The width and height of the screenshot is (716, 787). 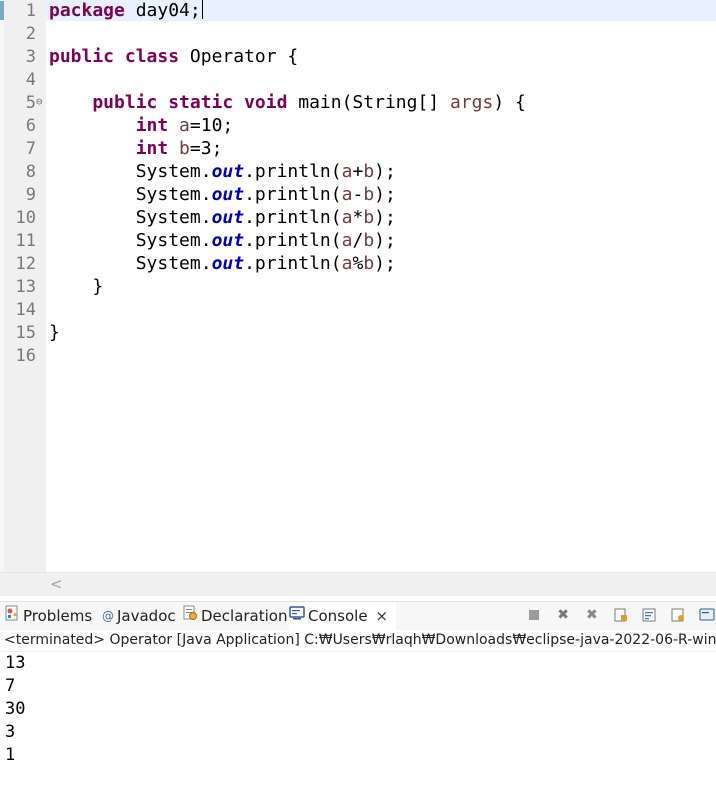 I want to click on console-output-line: 13, so click(x=15, y=663).